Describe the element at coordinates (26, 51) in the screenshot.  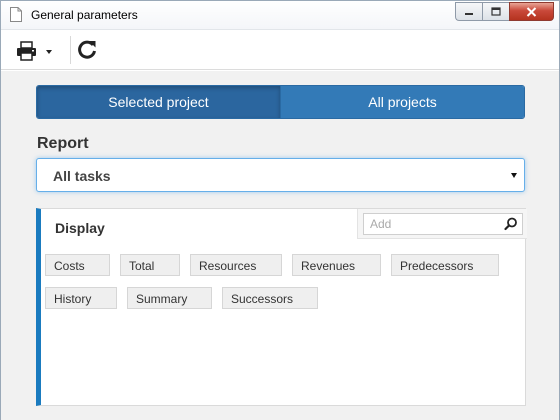
I see `printer-icon` at that location.